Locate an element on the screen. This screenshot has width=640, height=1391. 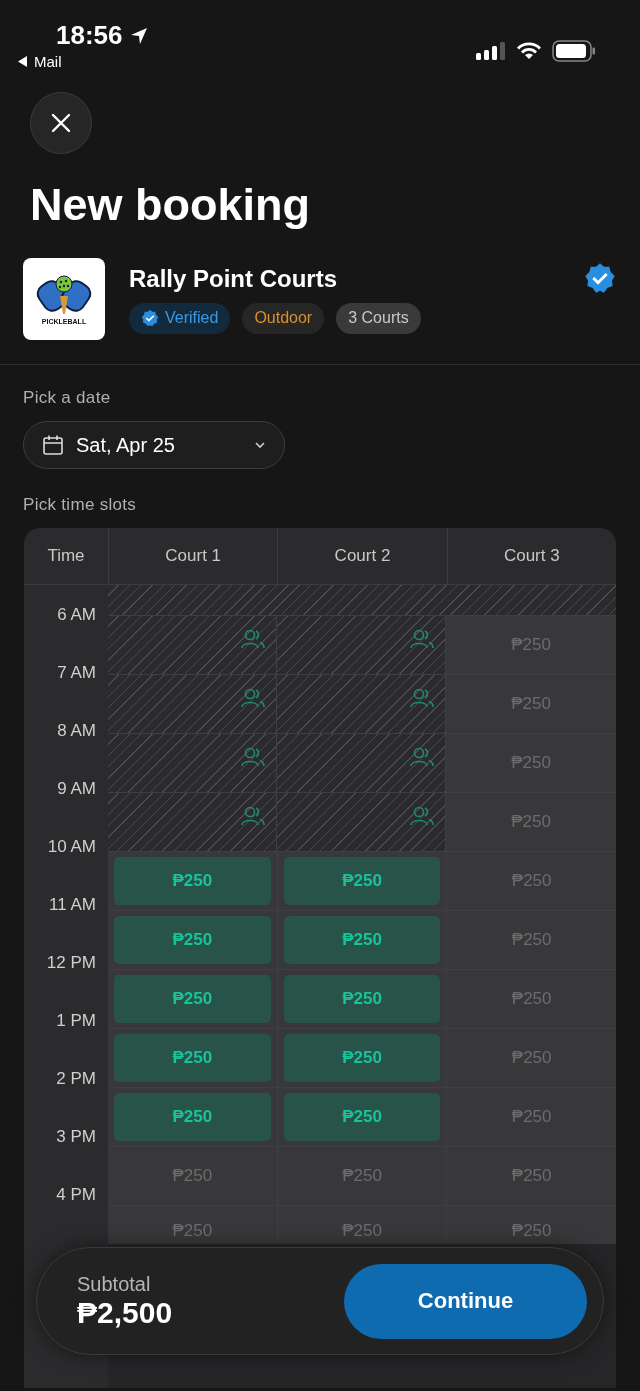
time-label: 6 AM is located at coordinates (76, 615).